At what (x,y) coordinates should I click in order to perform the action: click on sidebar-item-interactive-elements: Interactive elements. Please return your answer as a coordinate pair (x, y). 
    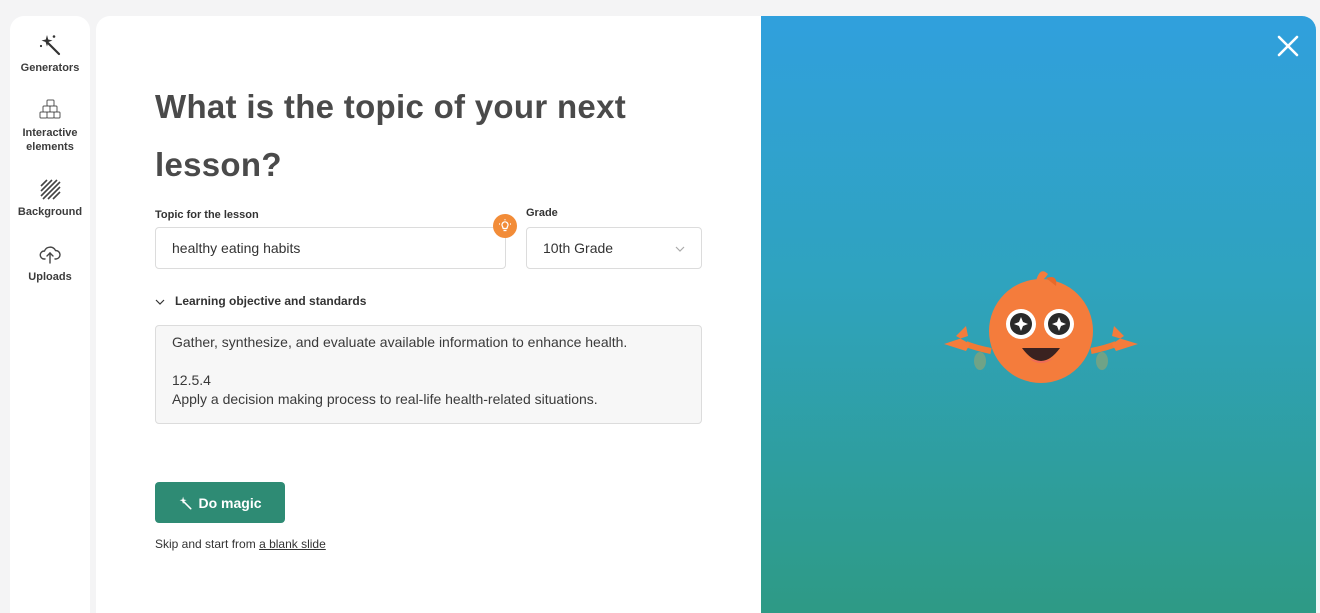
    Looking at the image, I should click on (50, 125).